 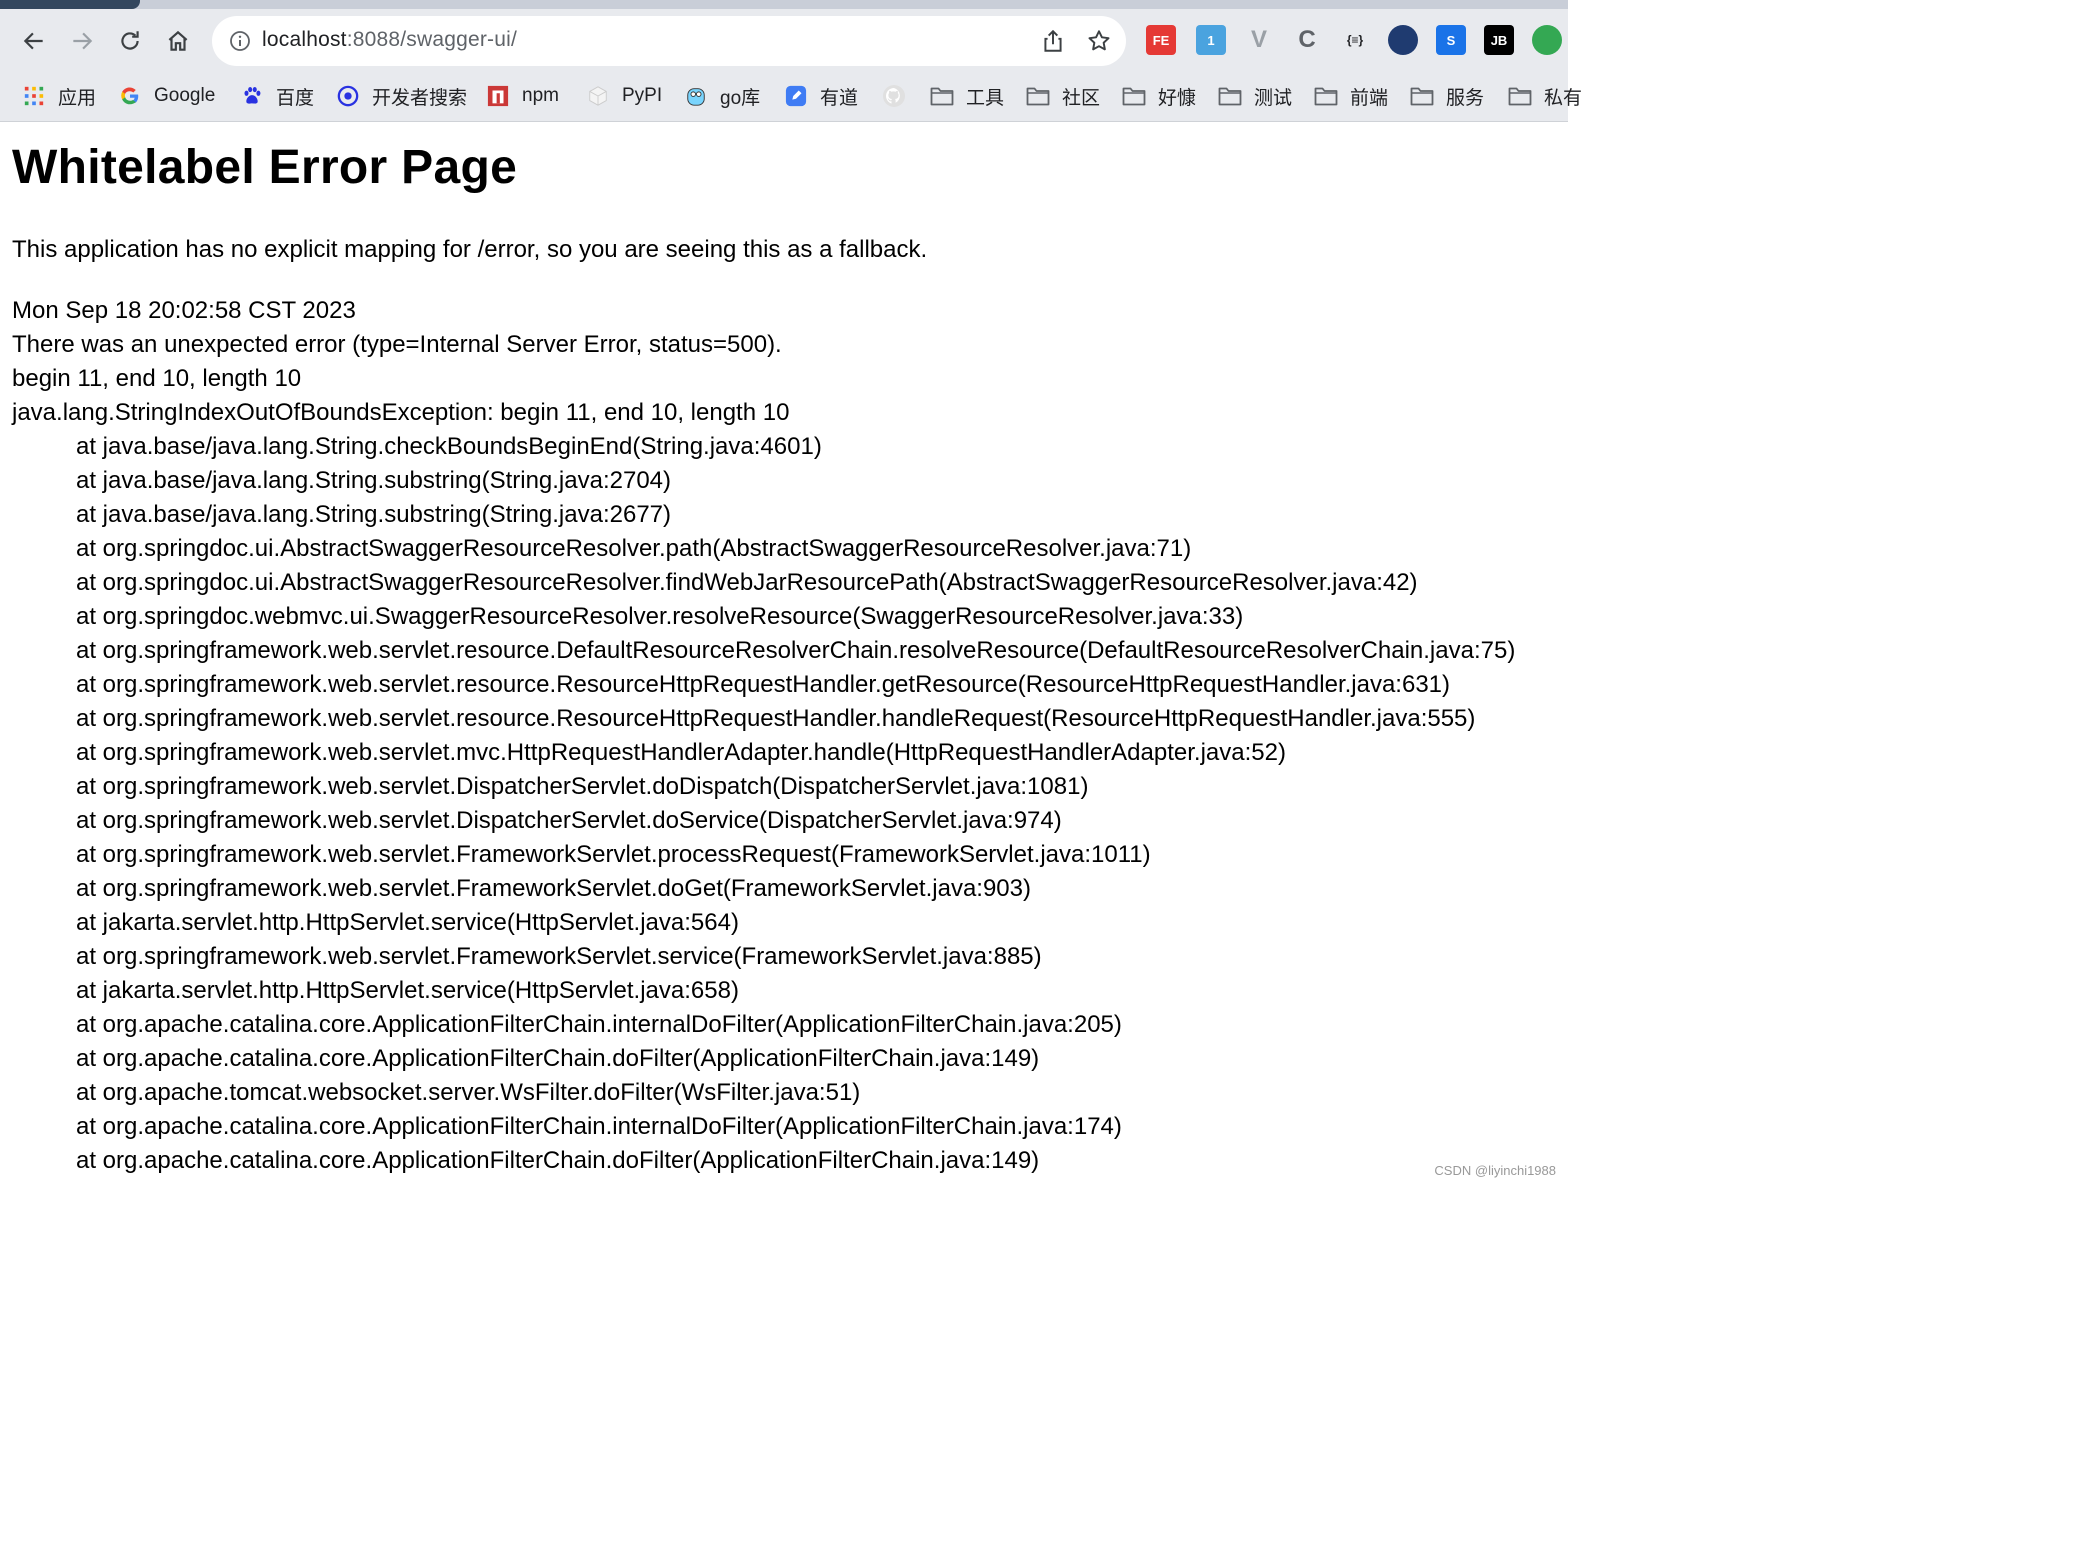 What do you see at coordinates (1255, 96) in the screenshot?
I see `bookmark-item: 测试` at bounding box center [1255, 96].